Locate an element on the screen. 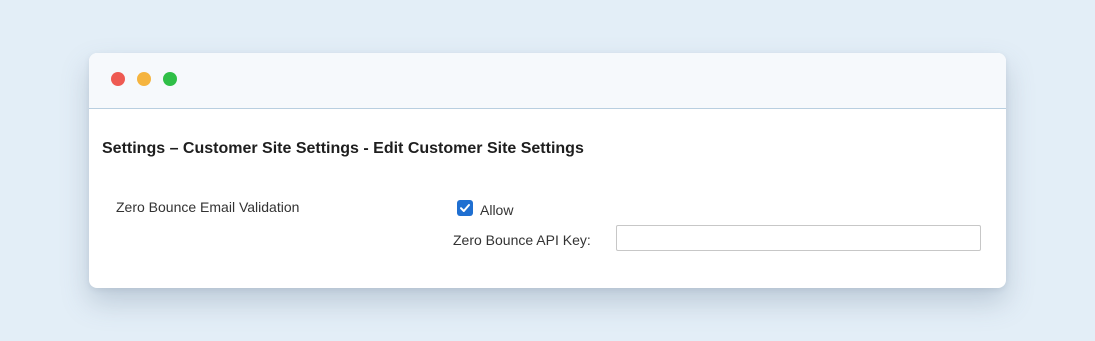 Image resolution: width=1095 pixels, height=341 pixels. api-key-input is located at coordinates (798, 238).